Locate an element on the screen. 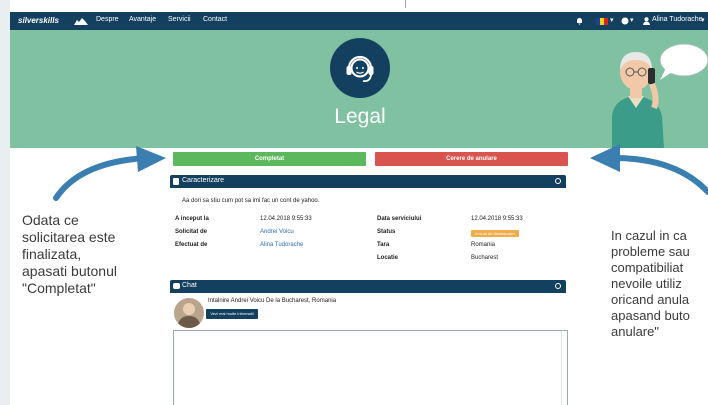 This screenshot has width=708, height=405. more-info-button: Vezi mai multe informatii is located at coordinates (232, 314).